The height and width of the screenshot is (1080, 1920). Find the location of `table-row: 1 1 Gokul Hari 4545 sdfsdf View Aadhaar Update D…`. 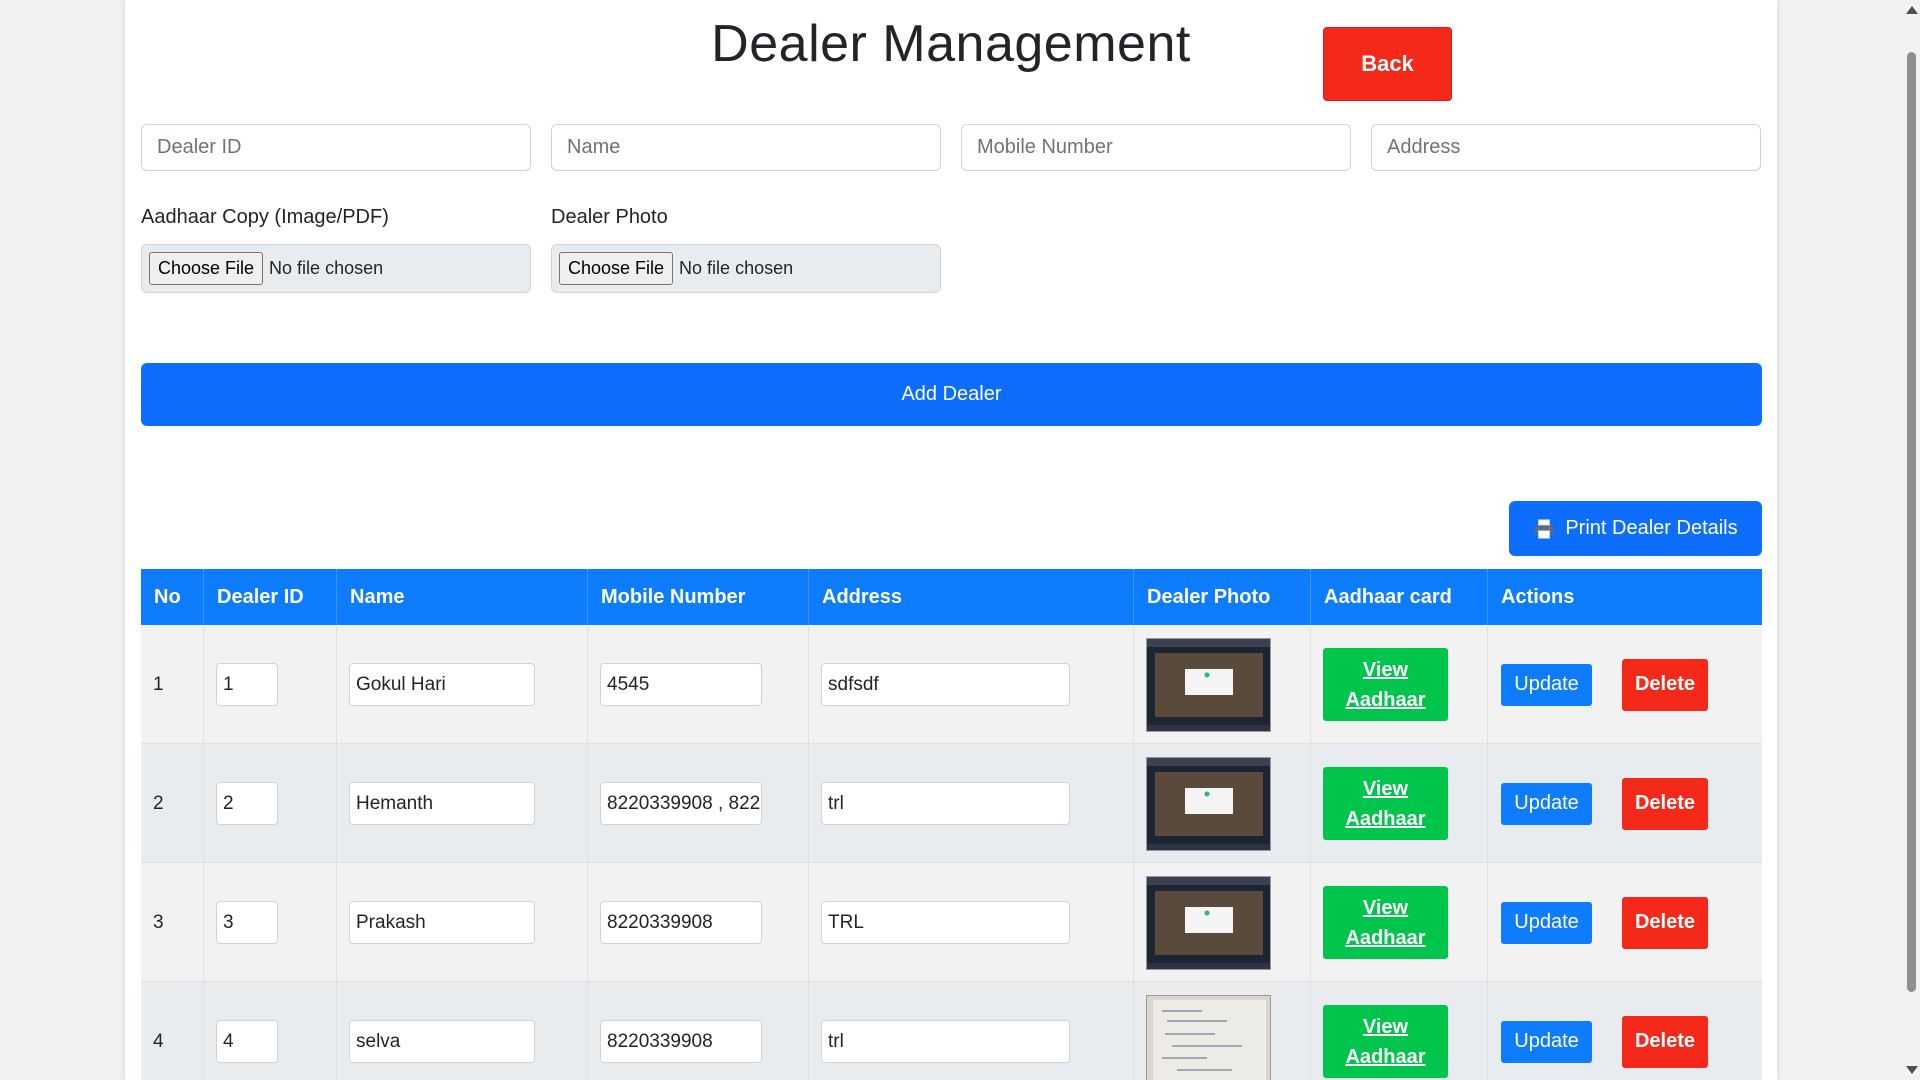

table-row: 1 1 Gokul Hari 4545 sdfsdf View Aadhaar Update D… is located at coordinates (951, 684).